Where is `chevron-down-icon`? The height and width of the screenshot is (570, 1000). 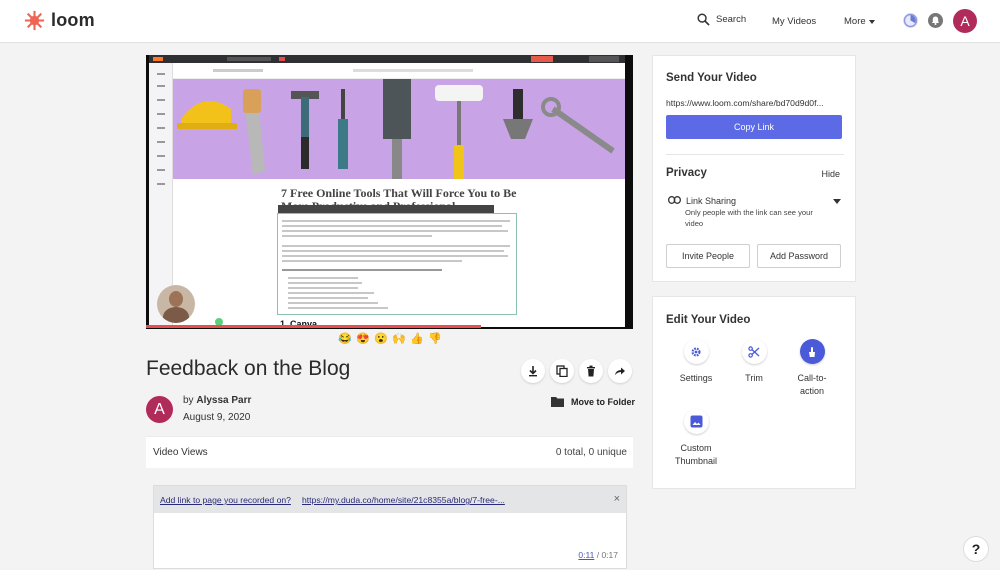
chevron-down-icon is located at coordinates (837, 201).